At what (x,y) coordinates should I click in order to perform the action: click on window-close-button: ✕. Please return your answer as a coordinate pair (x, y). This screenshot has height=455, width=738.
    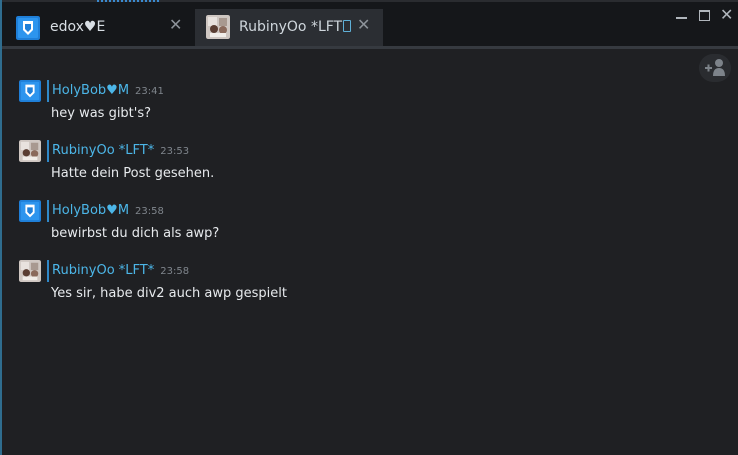
    Looking at the image, I should click on (726, 15).